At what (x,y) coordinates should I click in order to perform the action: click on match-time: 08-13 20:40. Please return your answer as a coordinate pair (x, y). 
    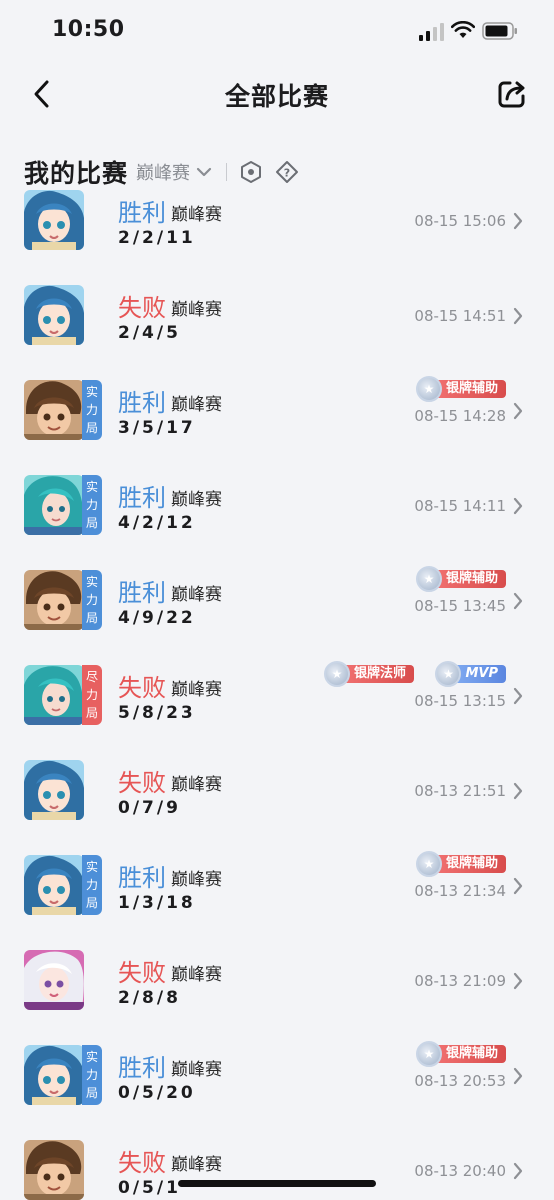
    Looking at the image, I should click on (460, 1171).